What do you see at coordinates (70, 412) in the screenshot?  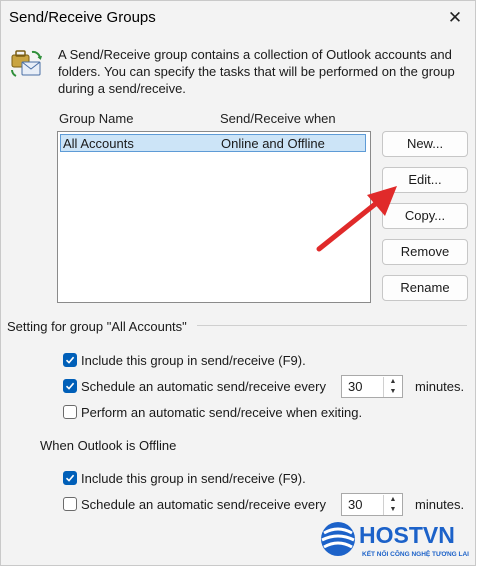 I see `send-receive-on-exit-checkbox` at bounding box center [70, 412].